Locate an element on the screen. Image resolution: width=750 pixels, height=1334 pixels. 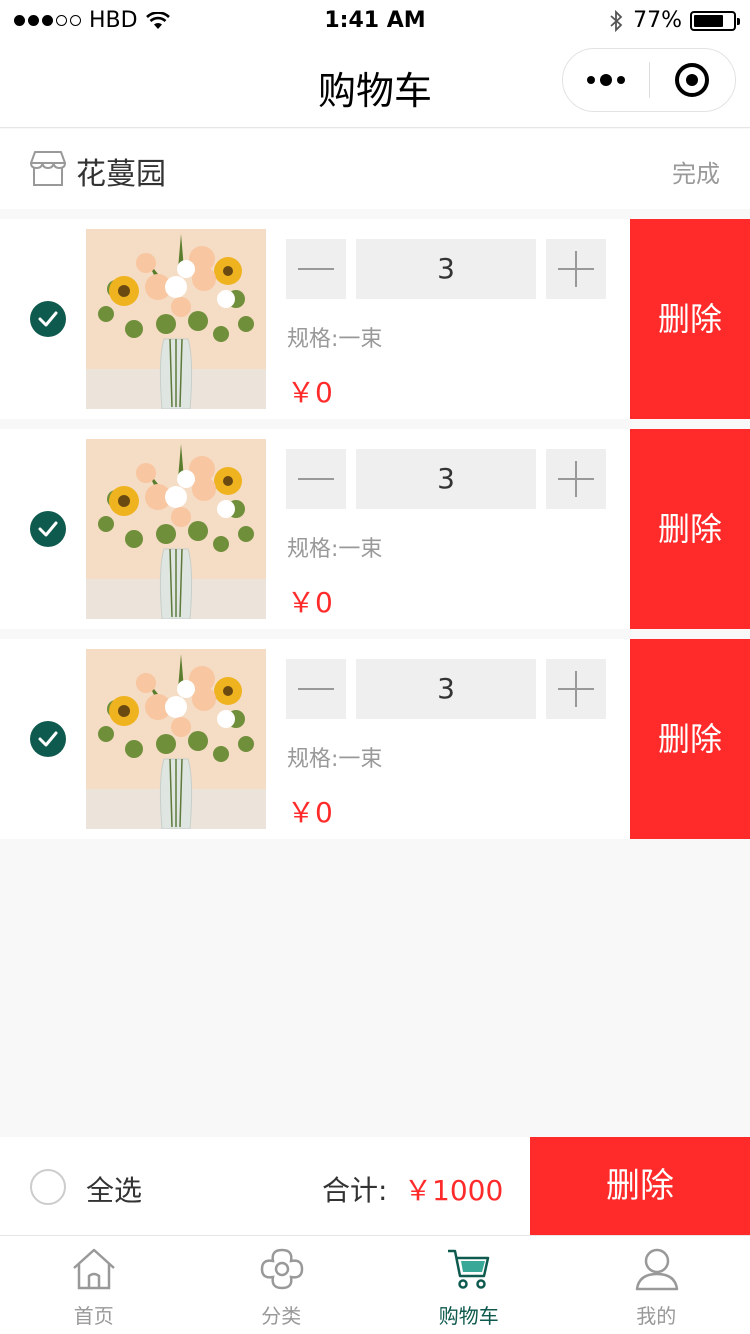
more-options-icon is located at coordinates (606, 80).